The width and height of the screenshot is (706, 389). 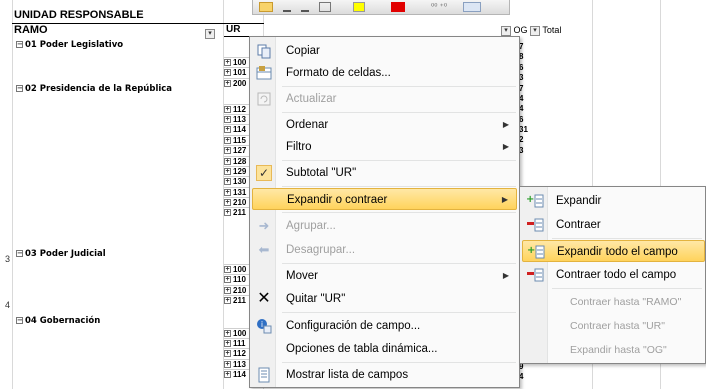 I want to click on submenu-item-expandir: + Expandir, so click(x=613, y=201).